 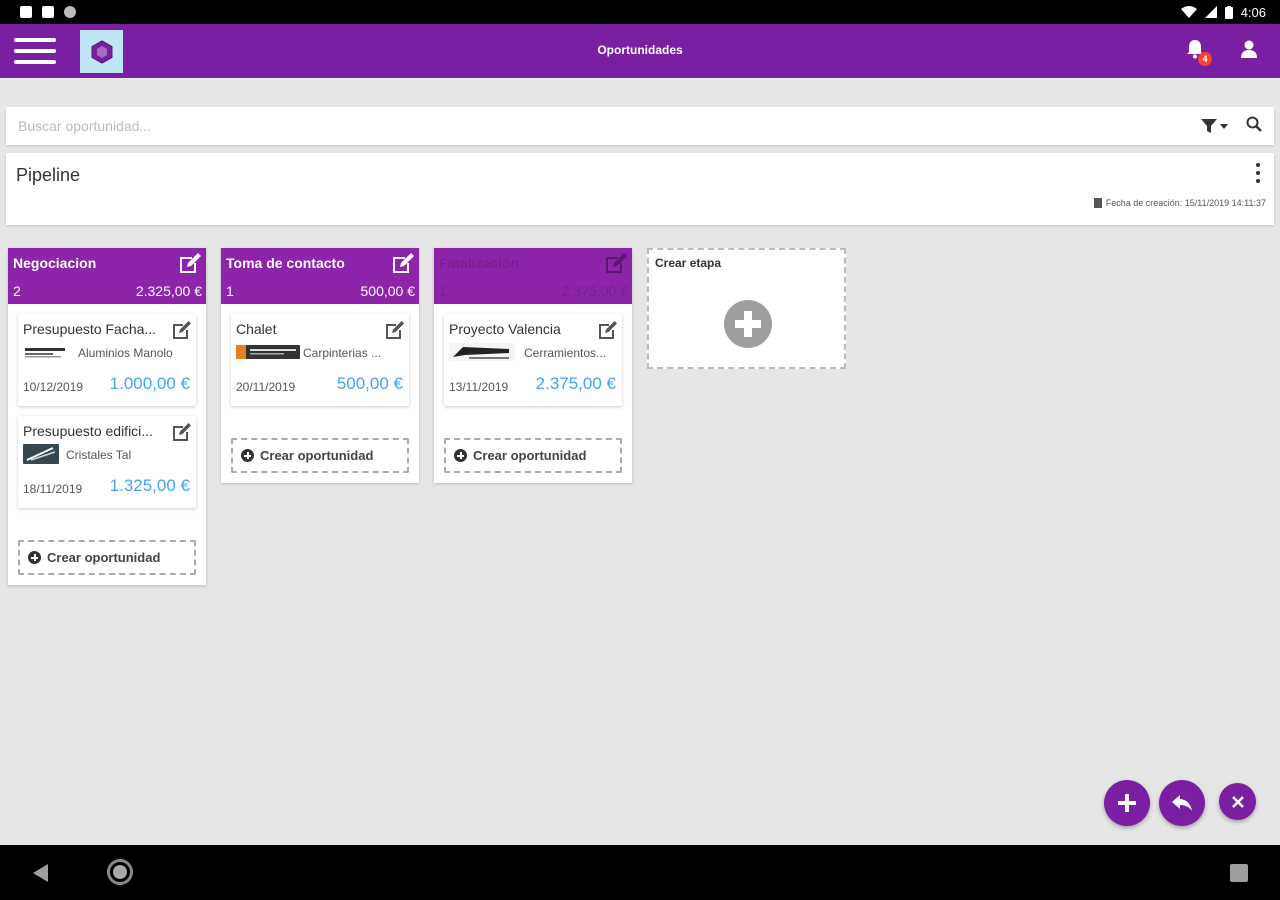 I want to click on stage-meta: 2 2.325,00 €, so click(x=107, y=291).